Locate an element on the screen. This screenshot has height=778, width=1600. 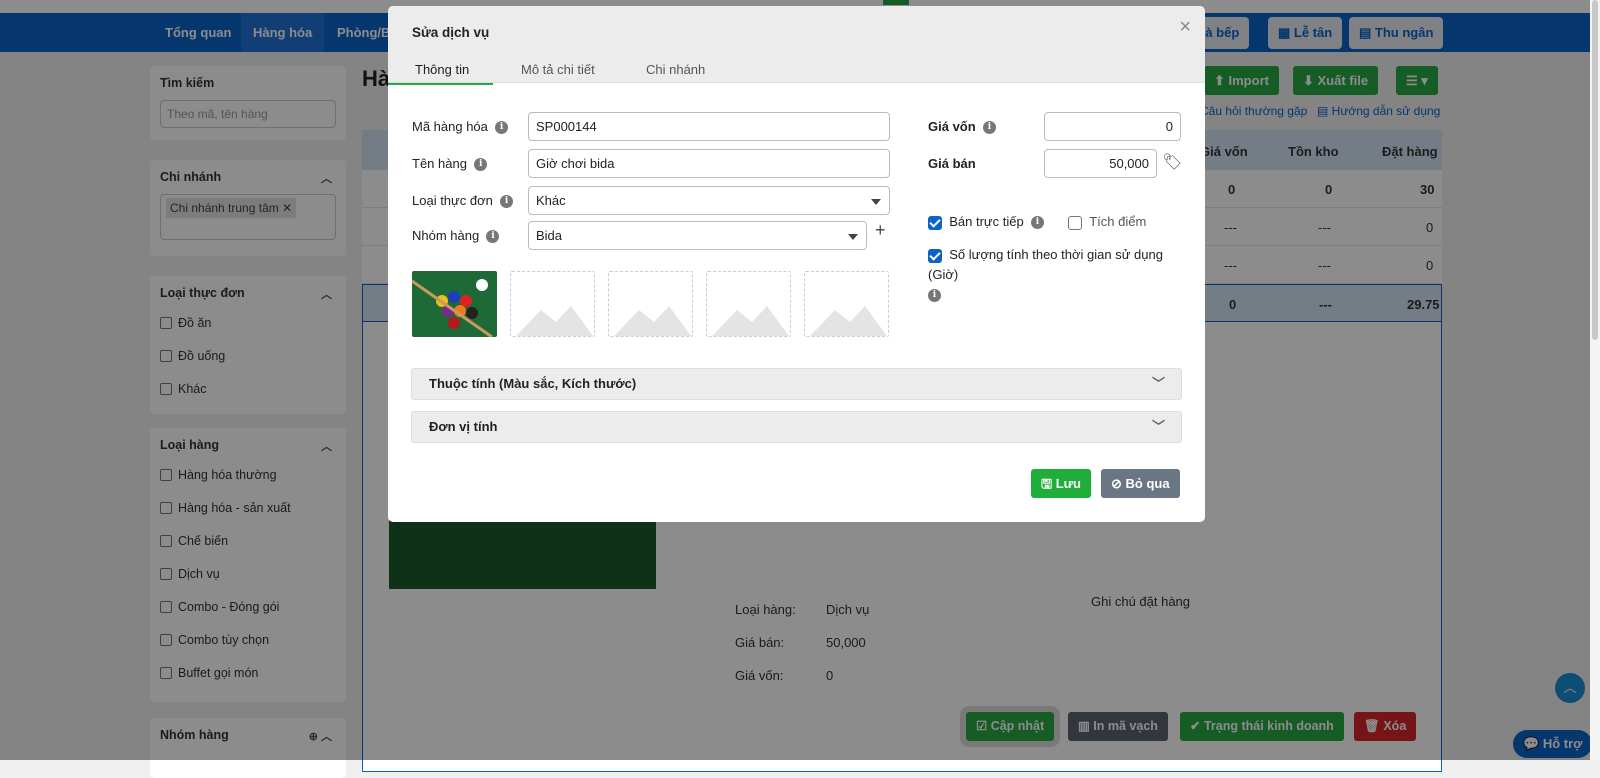
name-label: Tên hàng i is located at coordinates (450, 164).